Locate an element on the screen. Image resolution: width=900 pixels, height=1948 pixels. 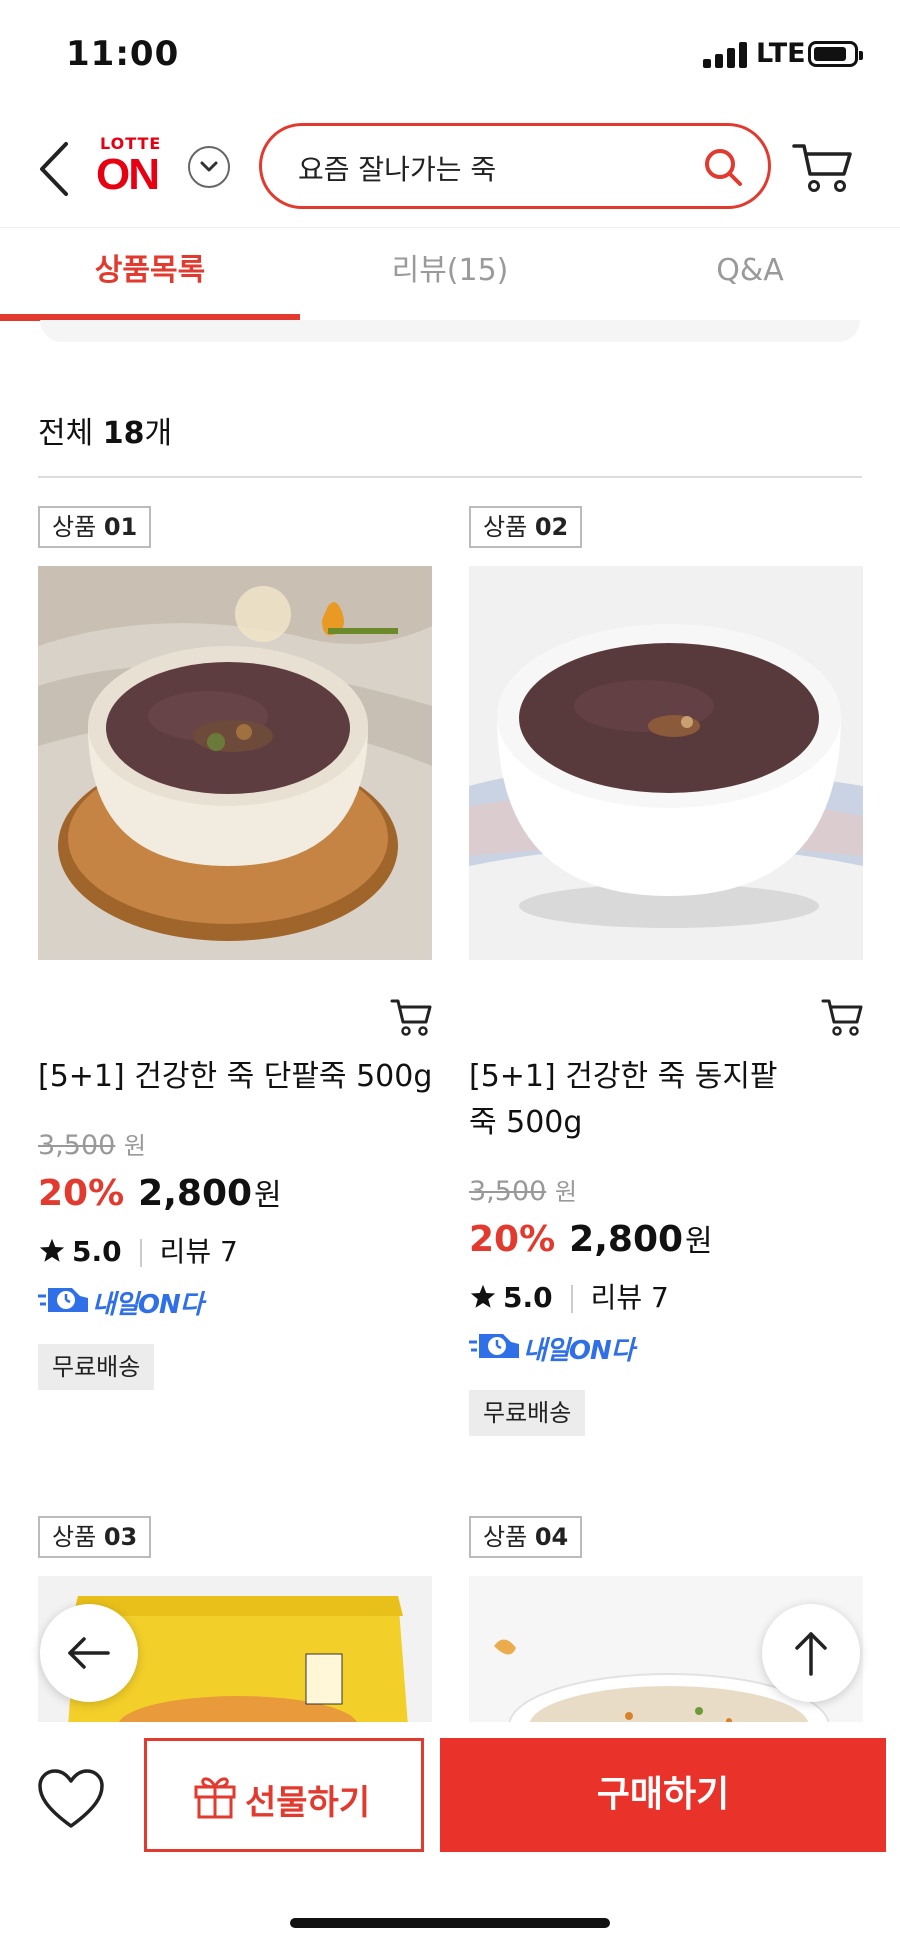
buy-button: 구매하기 is located at coordinates (663, 1795).